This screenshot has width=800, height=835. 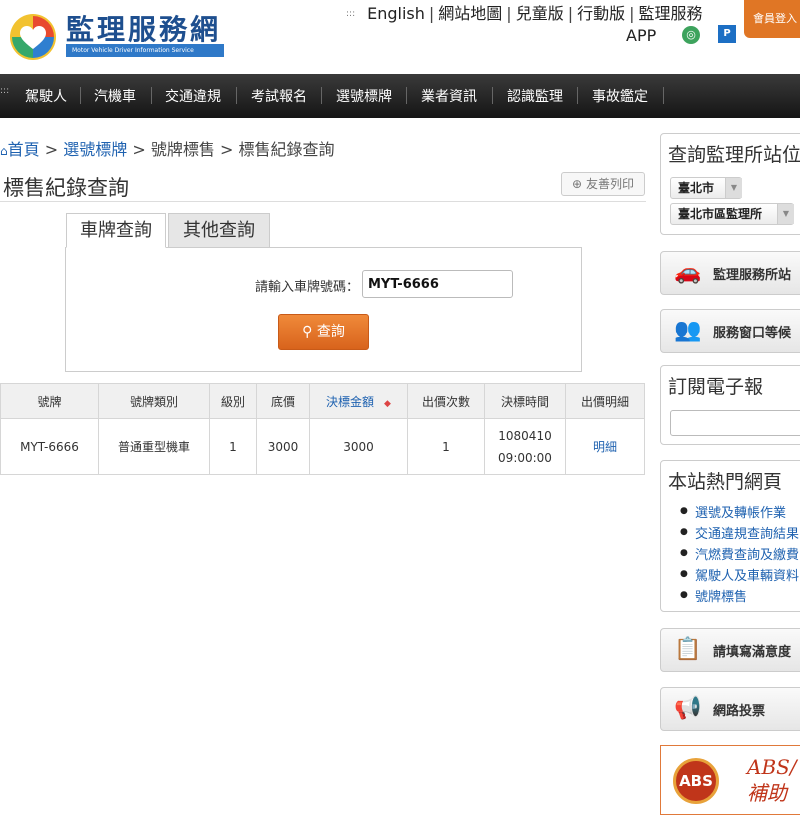 What do you see at coordinates (730, 650) in the screenshot?
I see `satisfaction-survey-button: 📋 請填寫滿意度` at bounding box center [730, 650].